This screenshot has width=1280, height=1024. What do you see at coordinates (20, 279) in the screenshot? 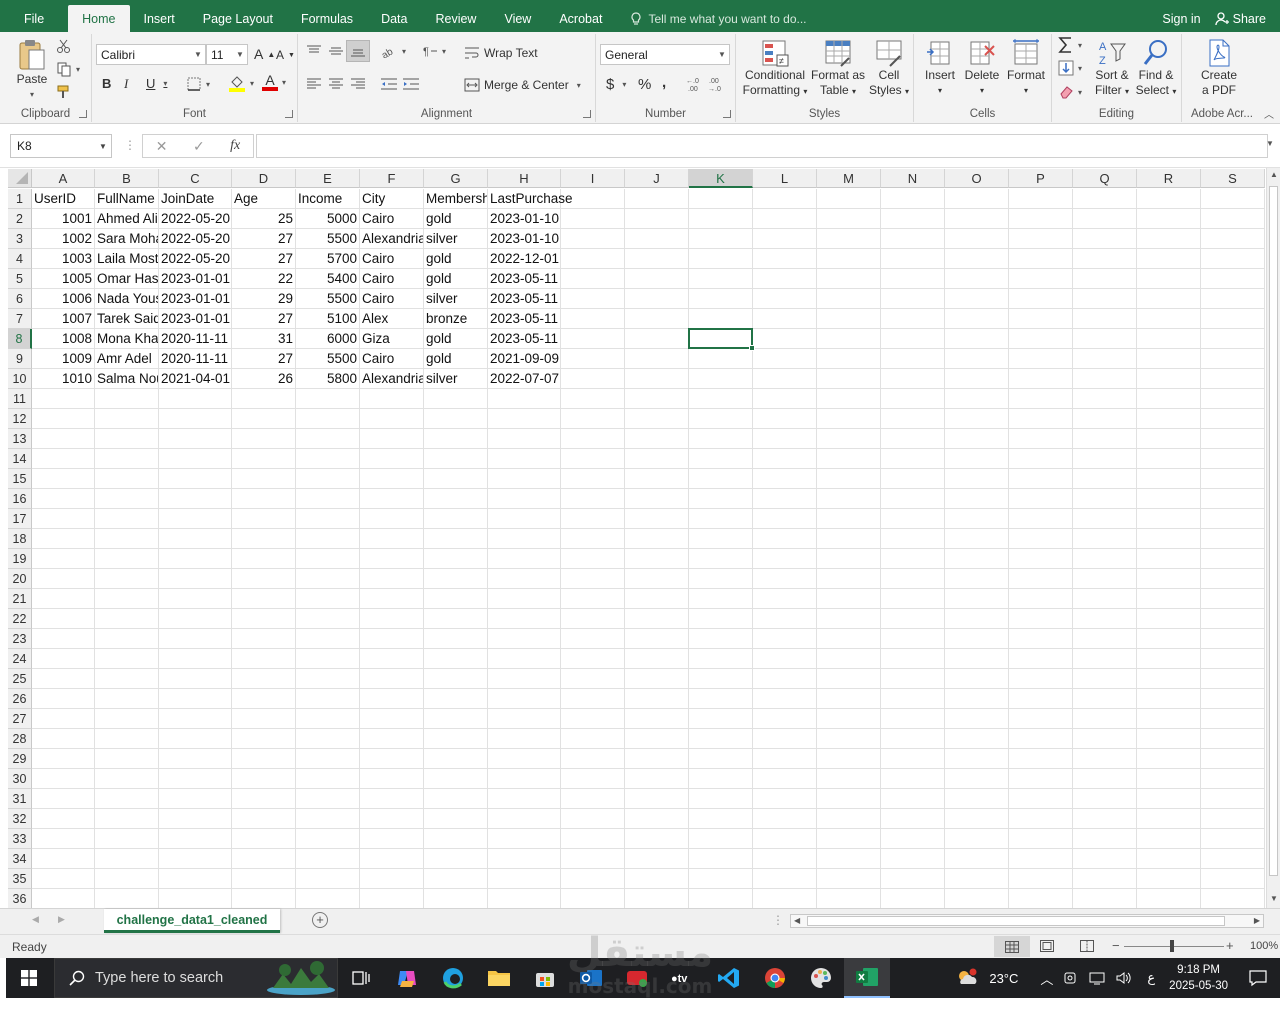
I see `row-header-5: 5` at bounding box center [20, 279].